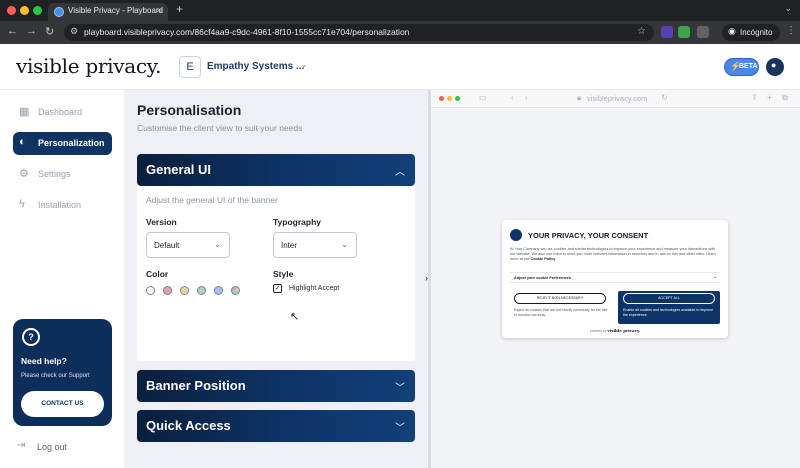 The width and height of the screenshot is (800, 468). I want to click on color-swatch-pink, so click(167, 290).